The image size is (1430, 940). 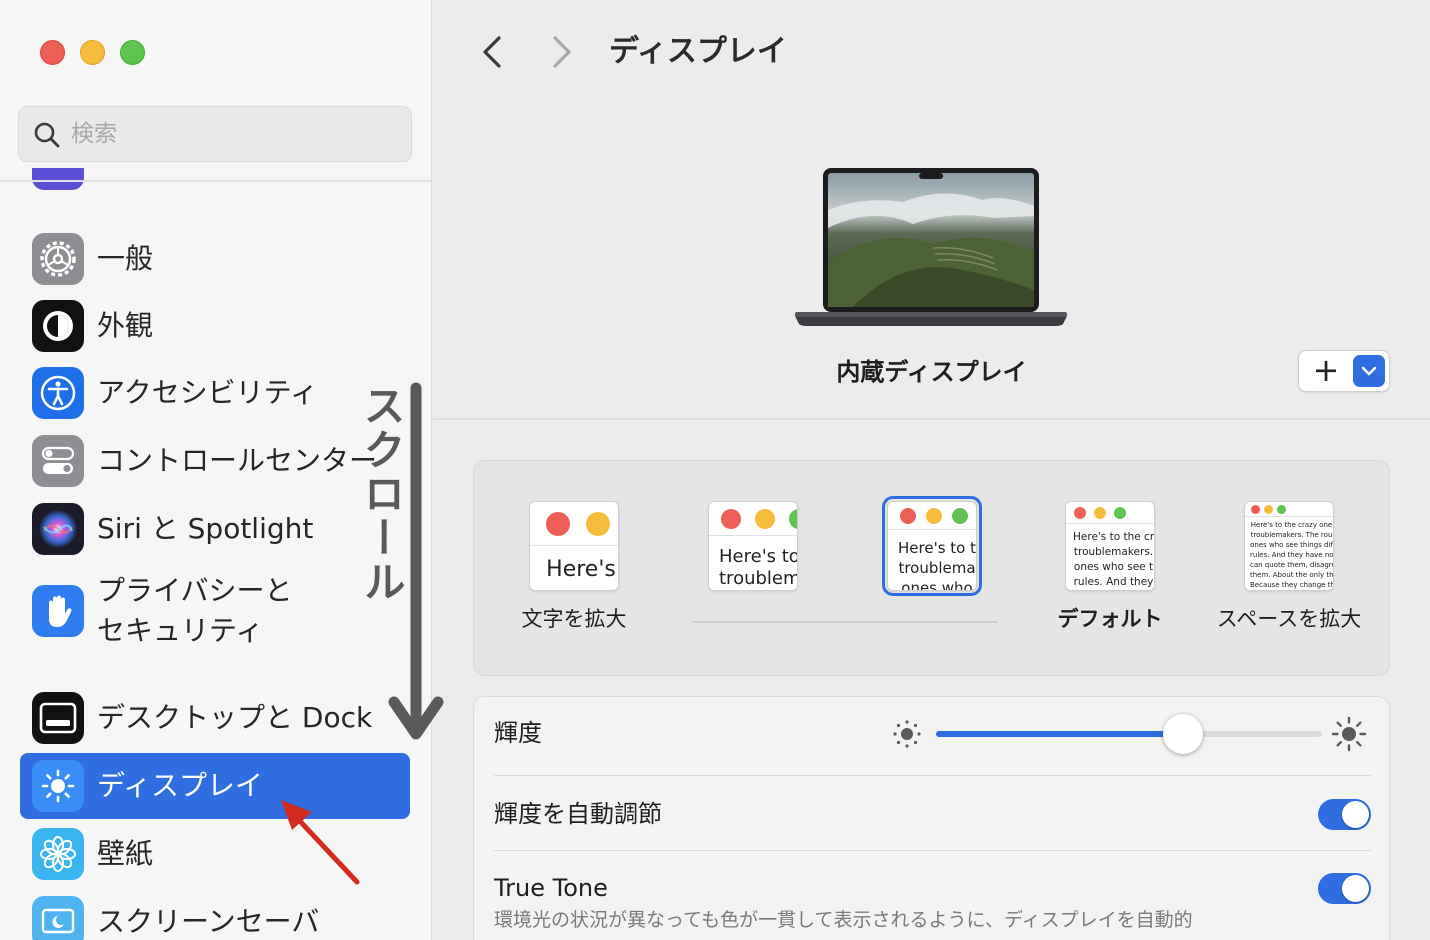 I want to click on resolution-label: 文字を拡大, so click(x=574, y=619).